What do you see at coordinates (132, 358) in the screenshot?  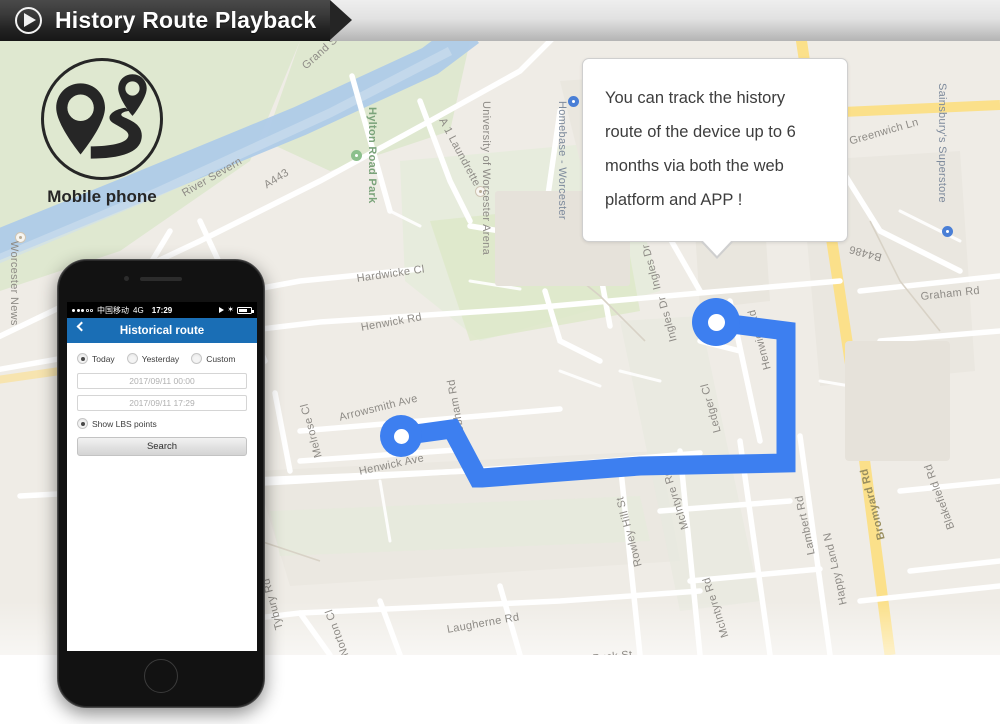 I see `radio-yesterday-icon` at bounding box center [132, 358].